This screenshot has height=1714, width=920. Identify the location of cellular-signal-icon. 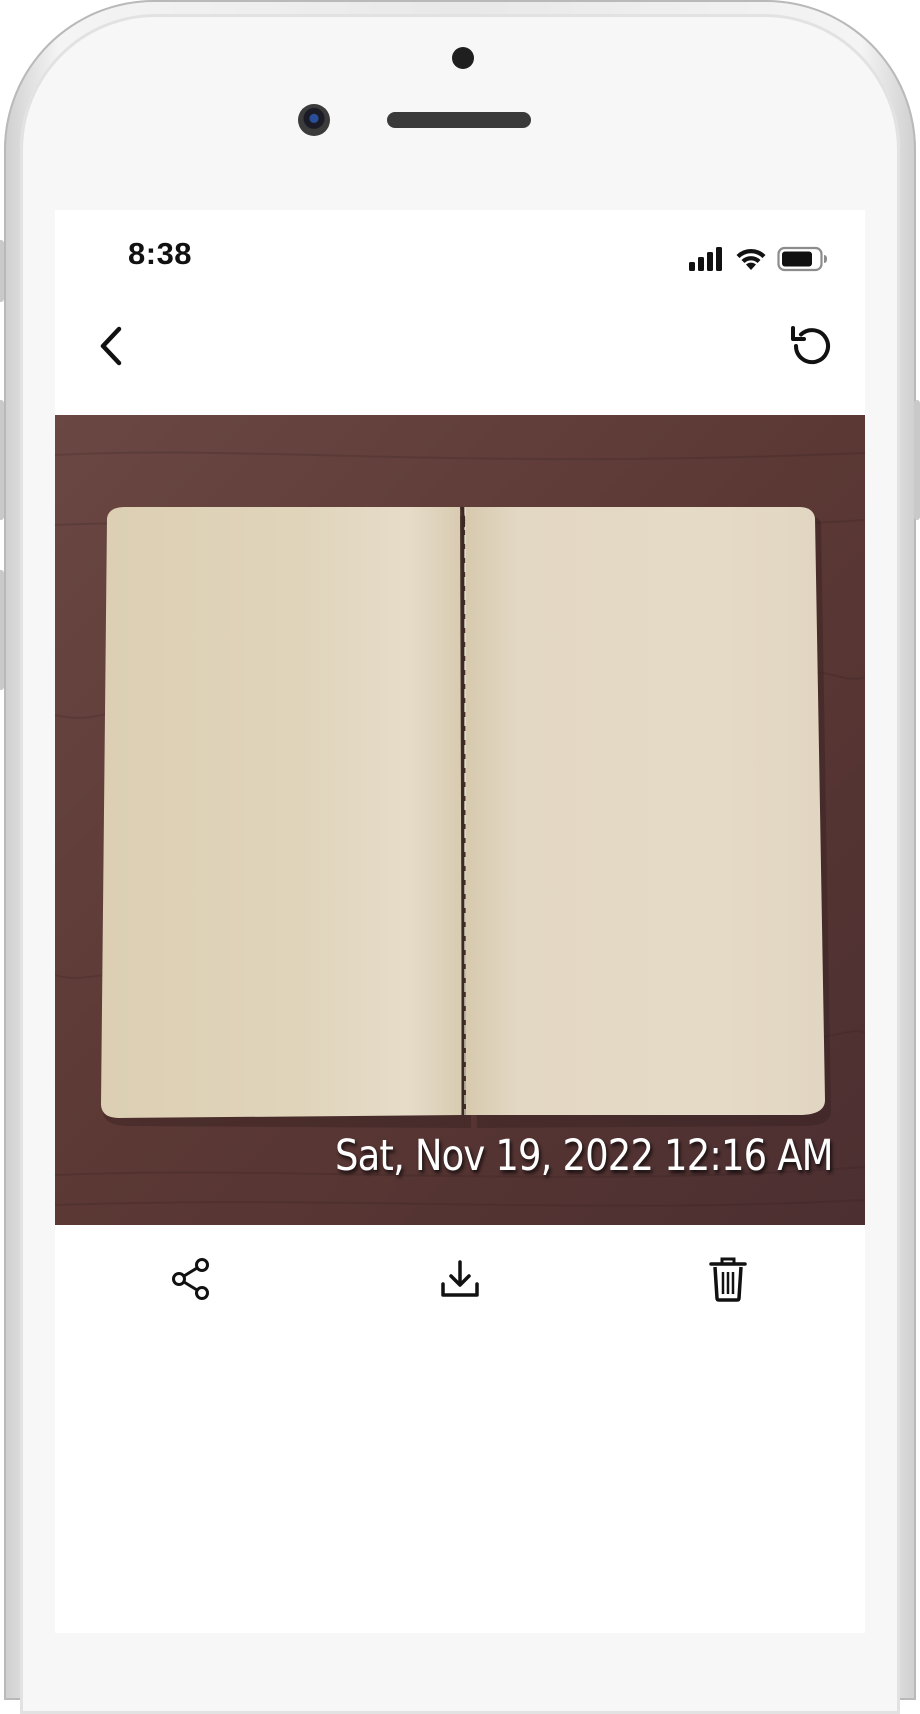
(707, 261).